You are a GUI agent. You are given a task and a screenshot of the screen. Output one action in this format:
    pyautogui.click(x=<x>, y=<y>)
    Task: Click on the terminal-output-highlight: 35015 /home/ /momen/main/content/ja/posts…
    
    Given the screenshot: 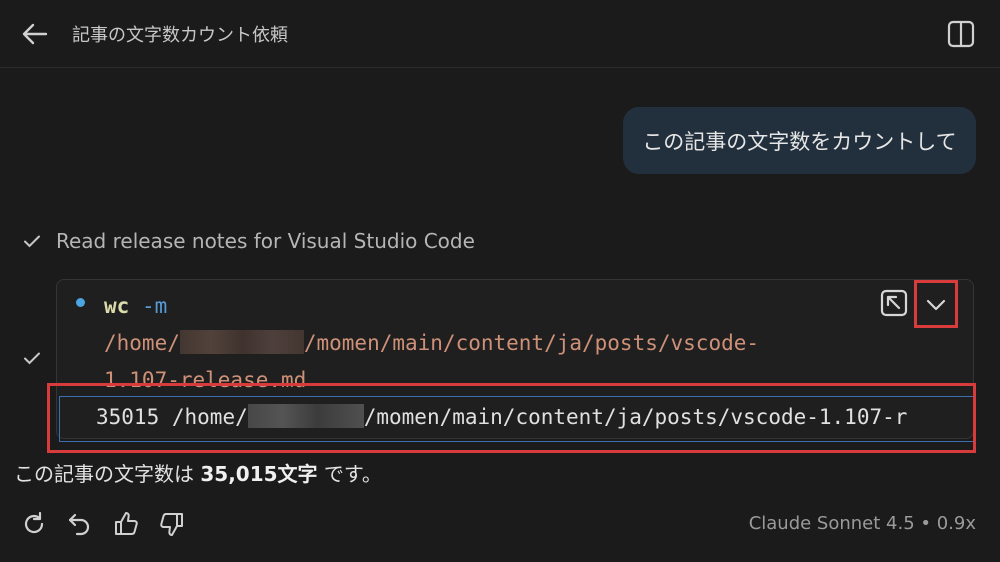 What is the action you would take?
    pyautogui.click(x=511, y=418)
    